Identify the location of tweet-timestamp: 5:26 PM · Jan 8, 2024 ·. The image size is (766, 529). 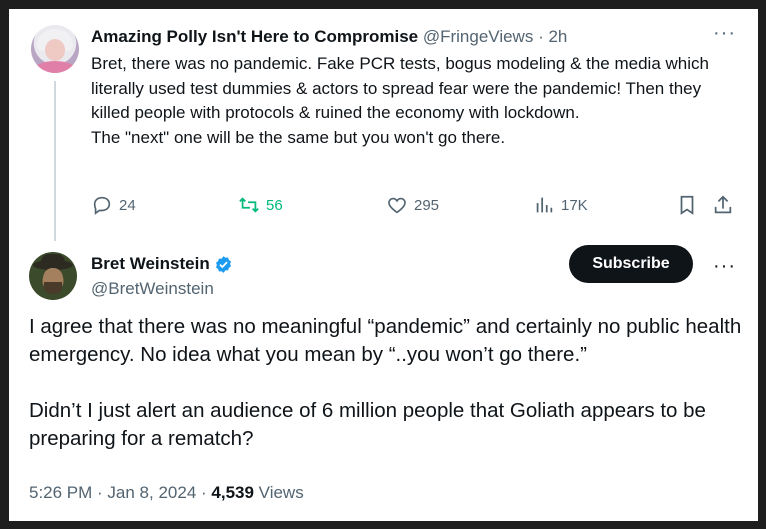
(120, 492).